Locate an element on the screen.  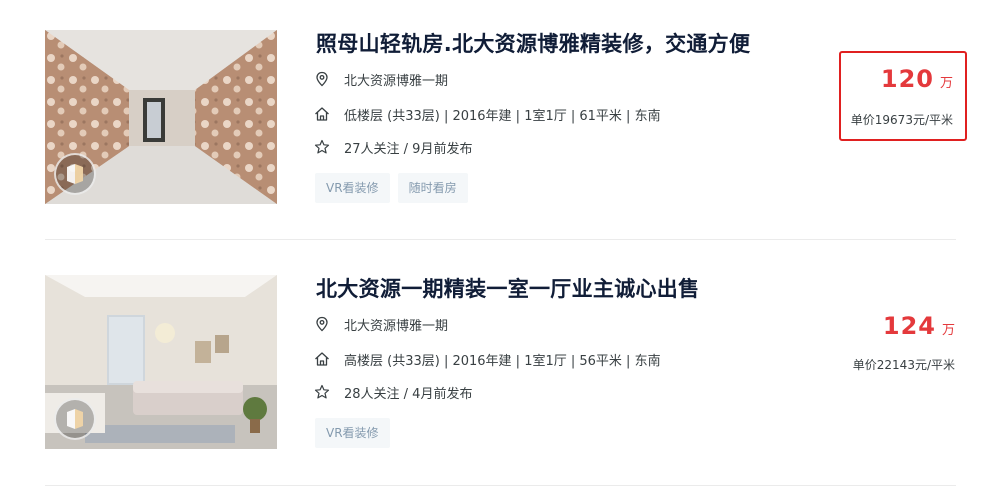
house-info-row: 高楼层 (共33层) | 2016年建 | 1室1厅 | 56平米 | 东南 is located at coordinates (487, 359).